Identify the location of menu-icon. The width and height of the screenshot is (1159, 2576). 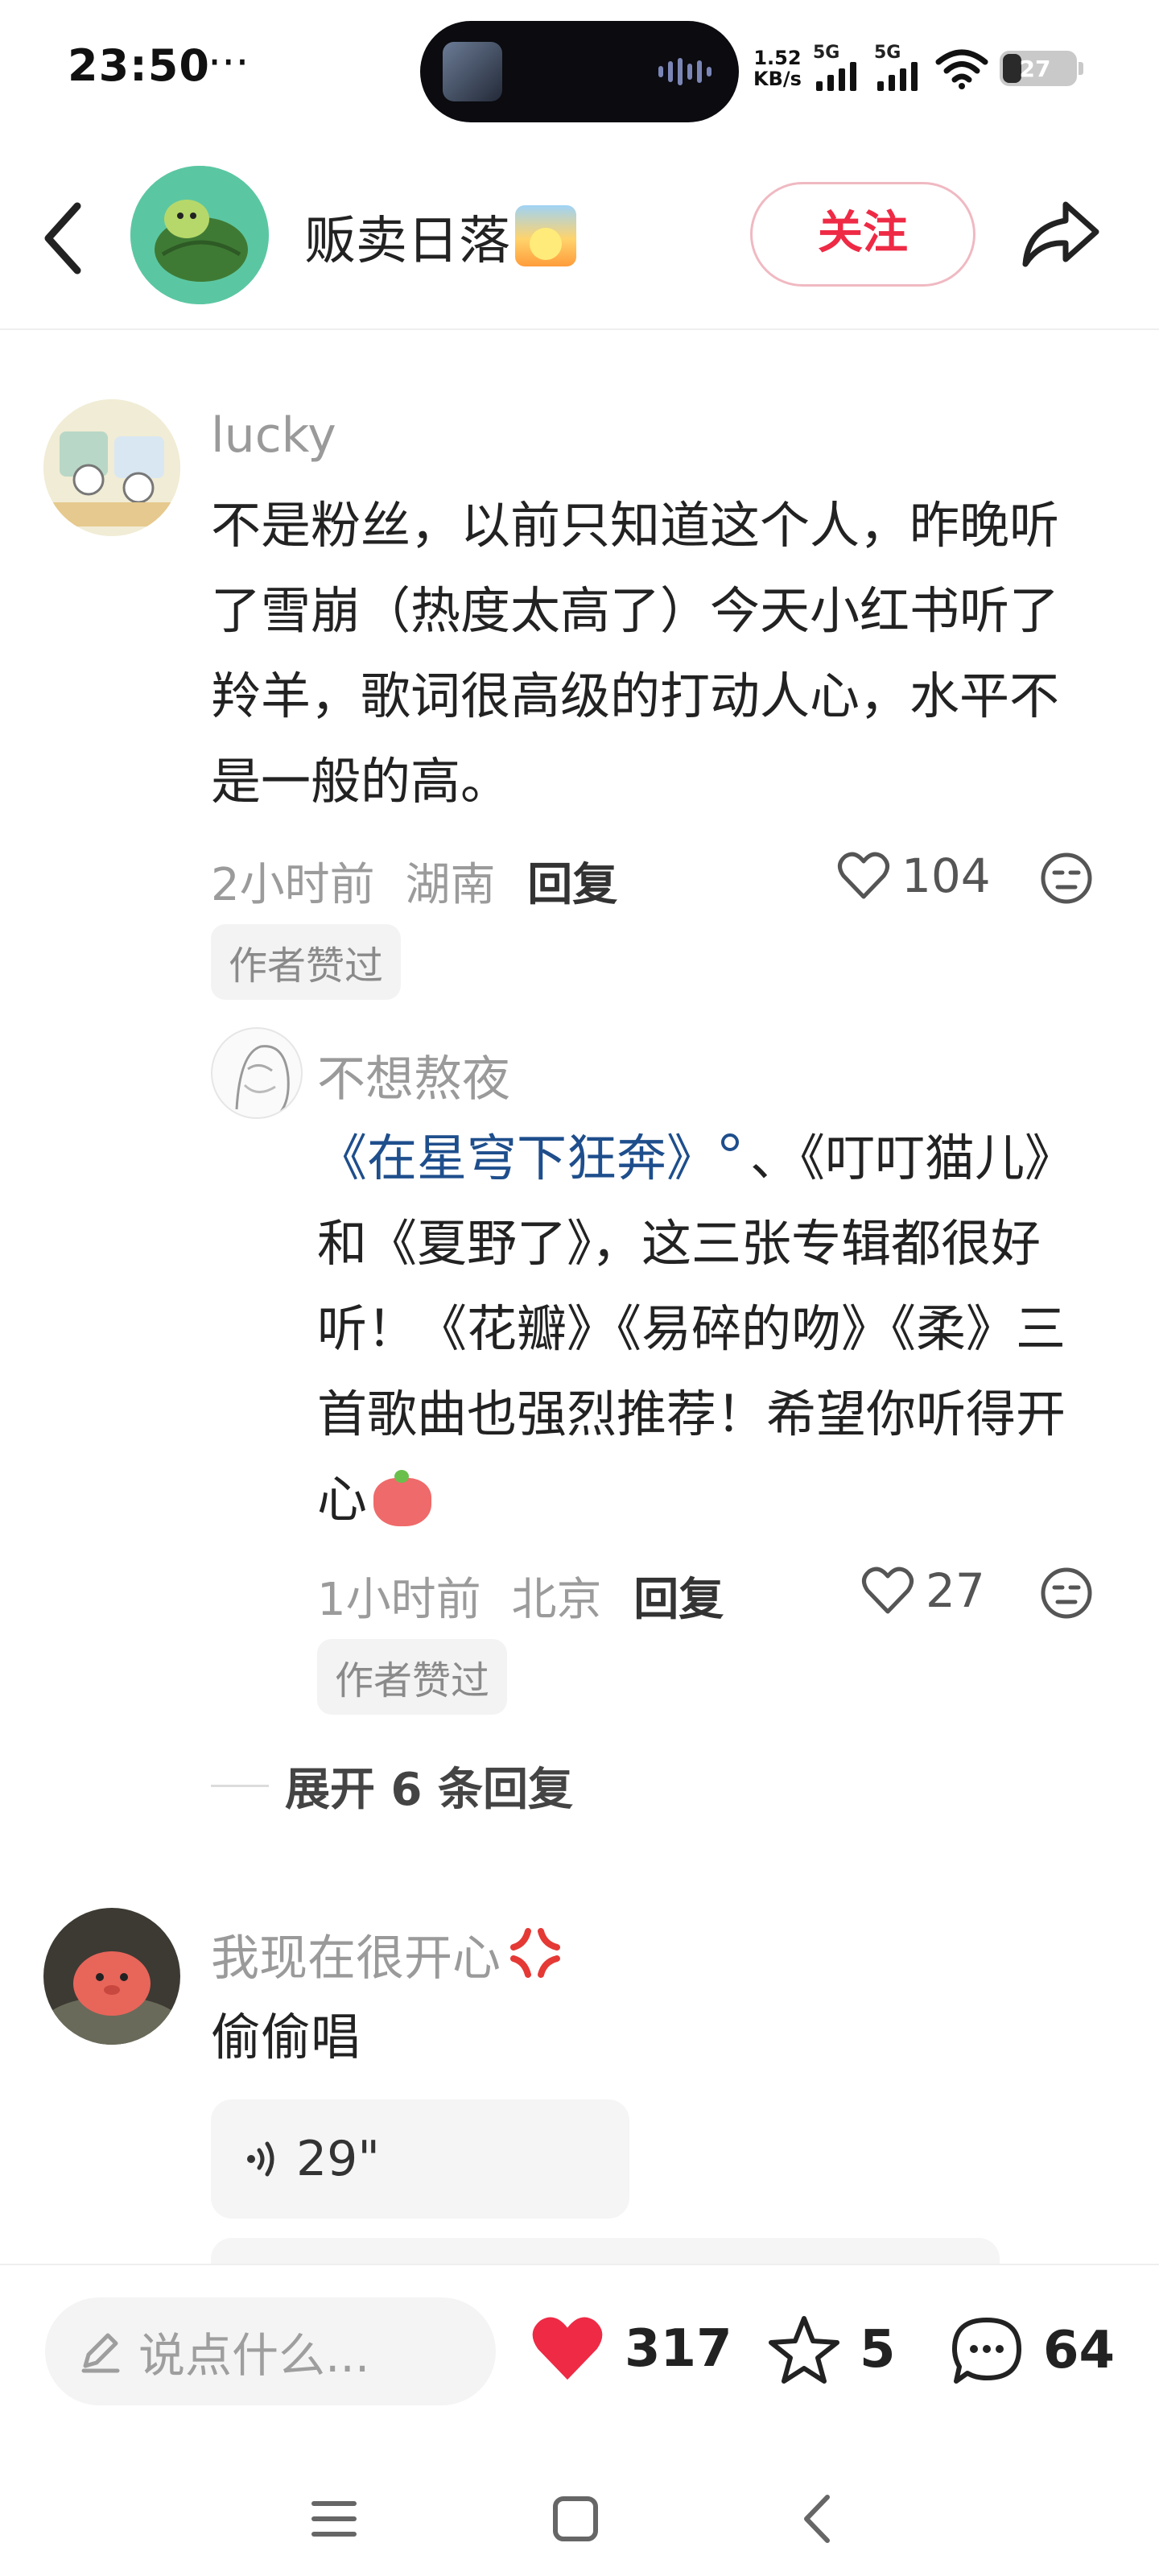
(334, 2518).